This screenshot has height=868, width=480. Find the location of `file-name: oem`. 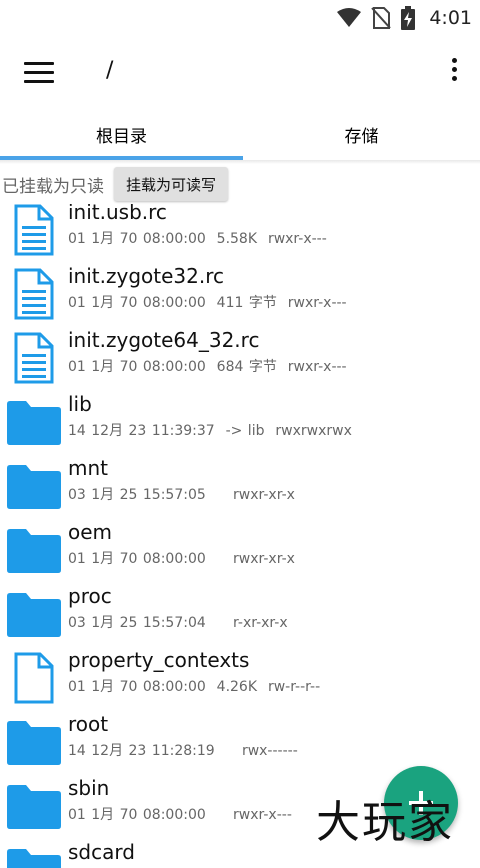

file-name: oem is located at coordinates (90, 532).